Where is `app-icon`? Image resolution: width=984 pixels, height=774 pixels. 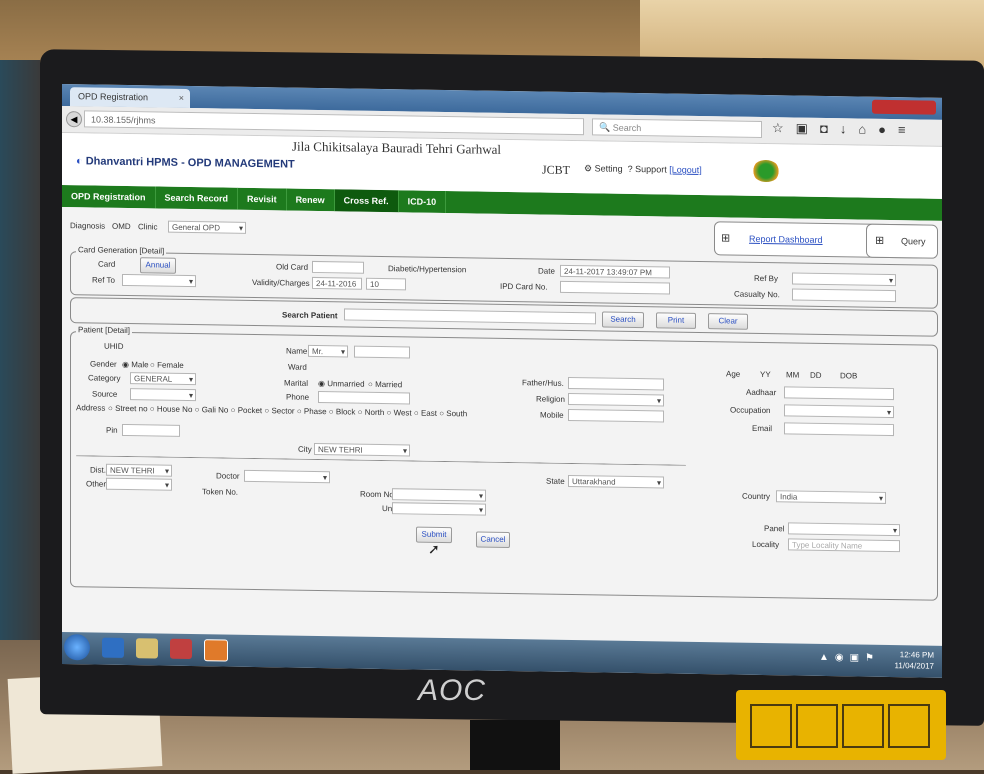
app-icon is located at coordinates (181, 649).